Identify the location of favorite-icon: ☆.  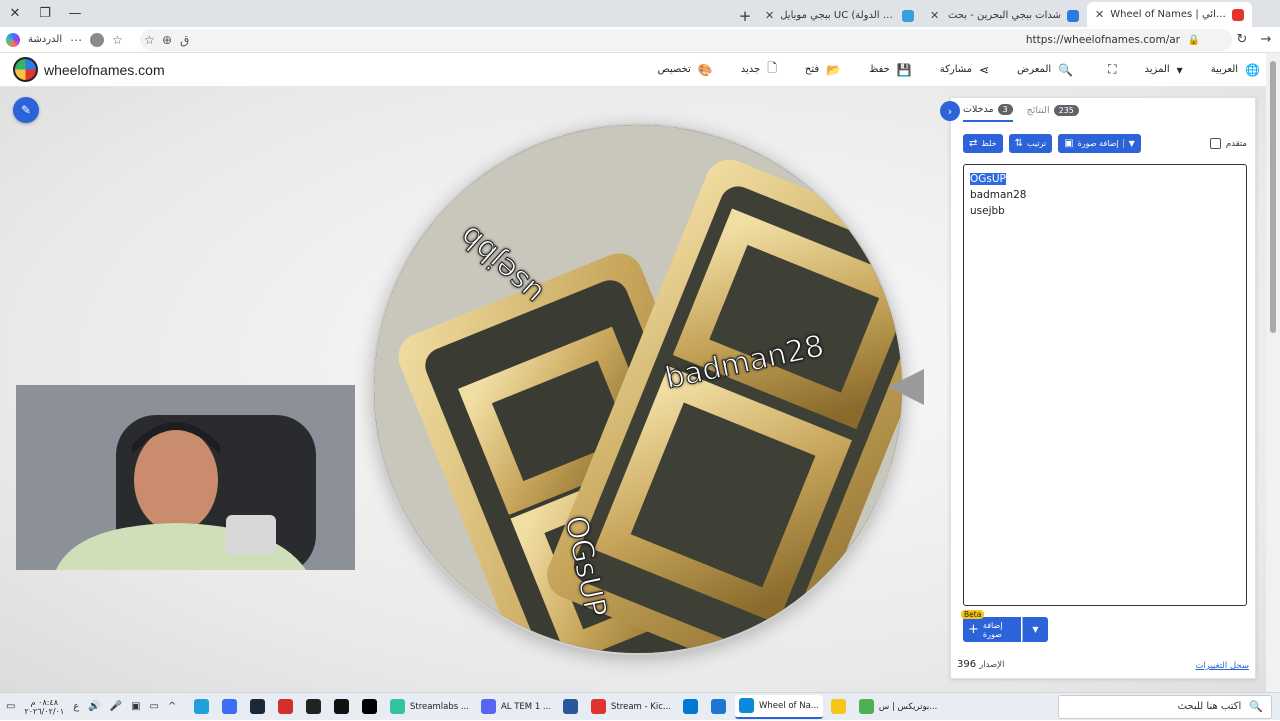
(149, 40).